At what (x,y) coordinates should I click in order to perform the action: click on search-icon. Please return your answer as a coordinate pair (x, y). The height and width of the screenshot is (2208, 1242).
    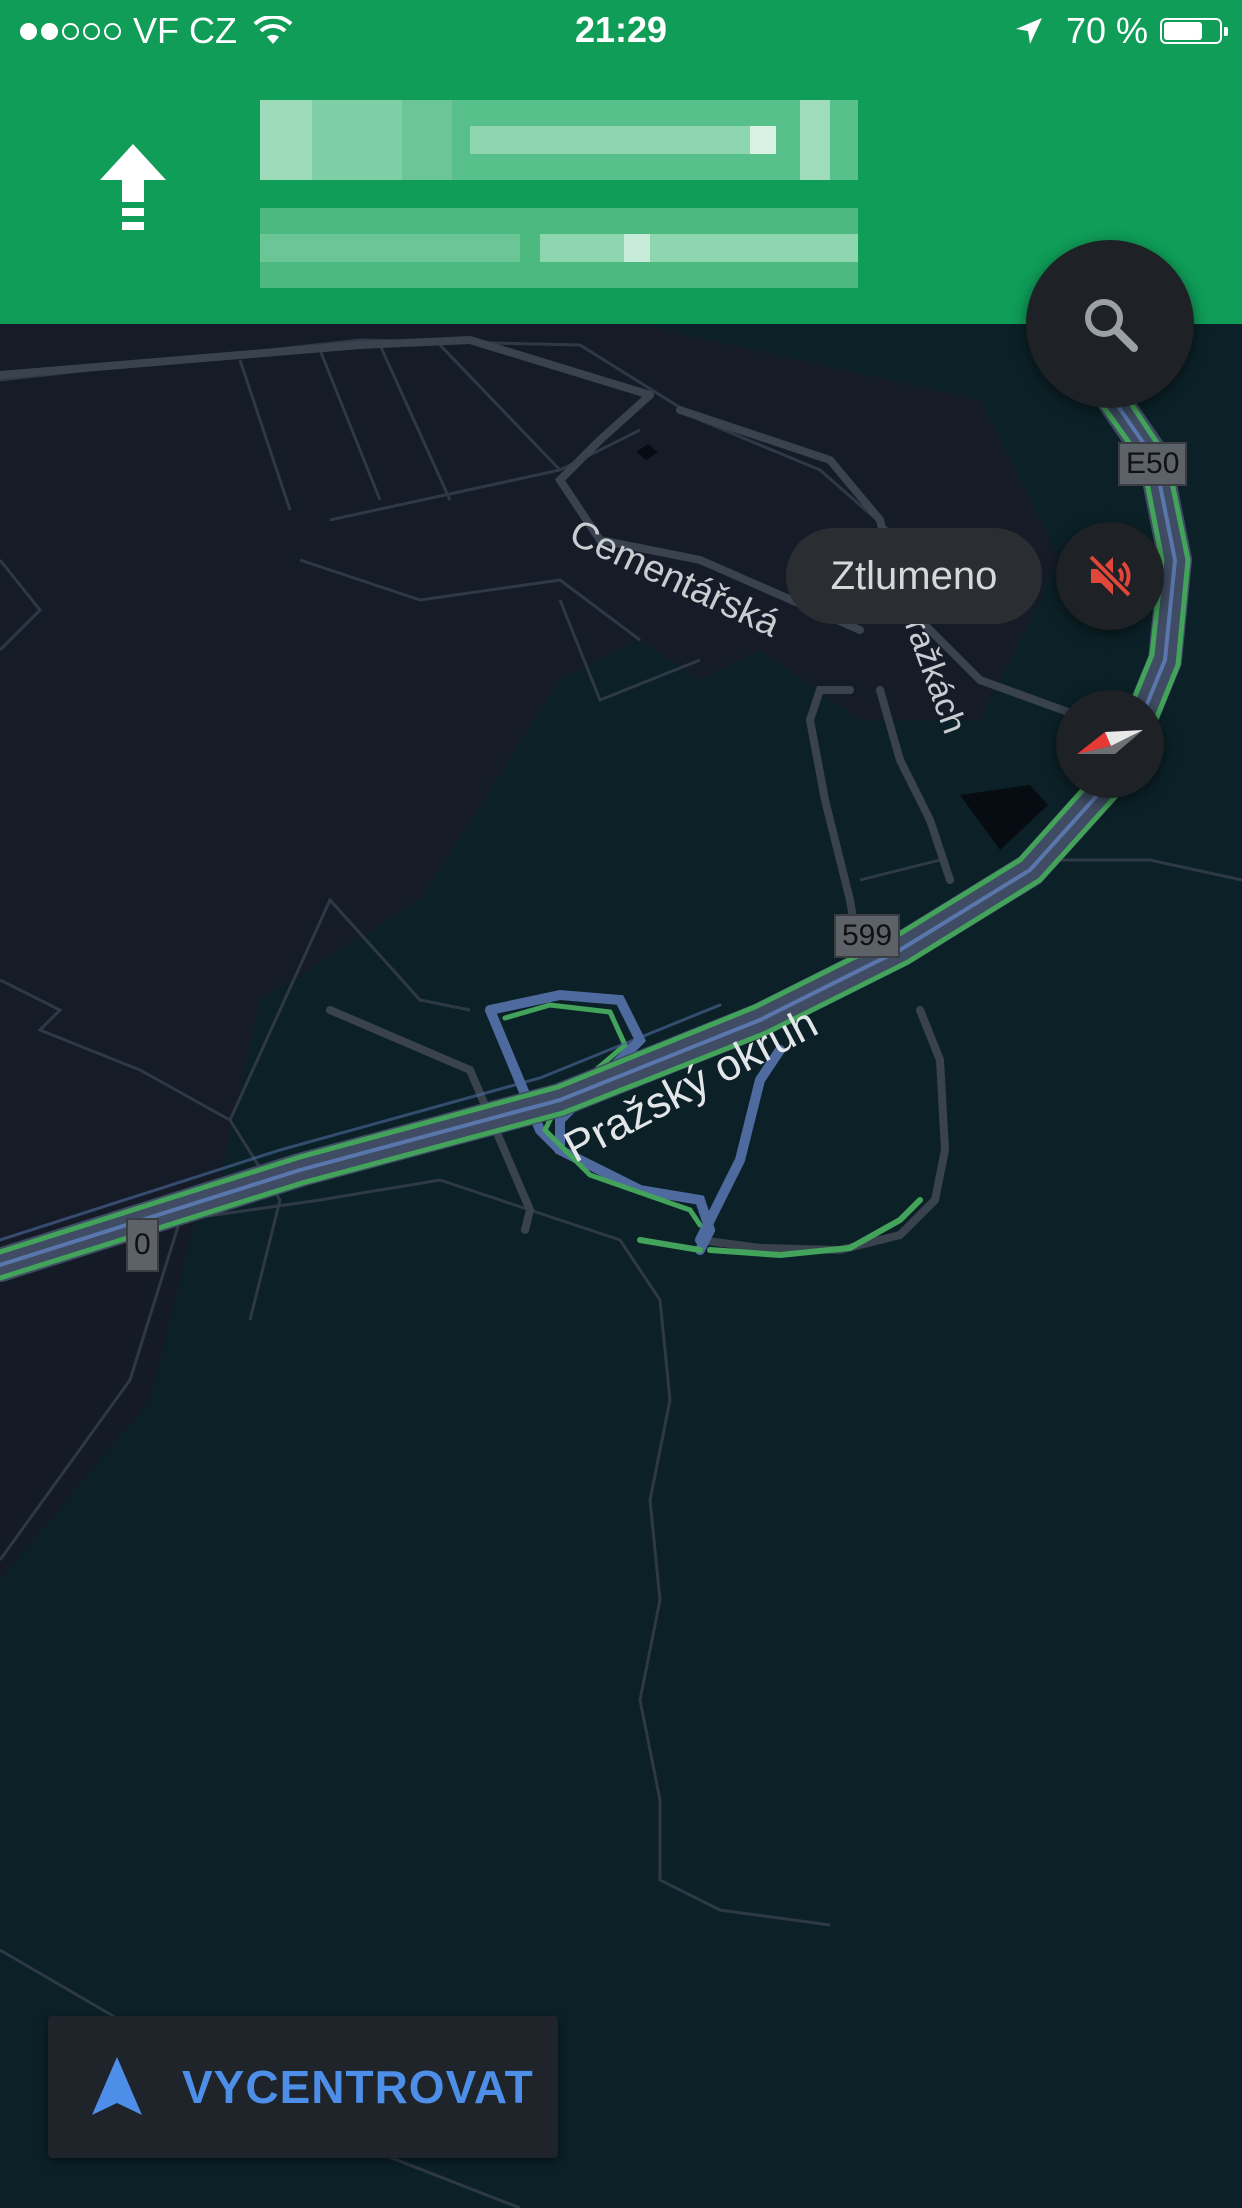
    Looking at the image, I should click on (1111, 325).